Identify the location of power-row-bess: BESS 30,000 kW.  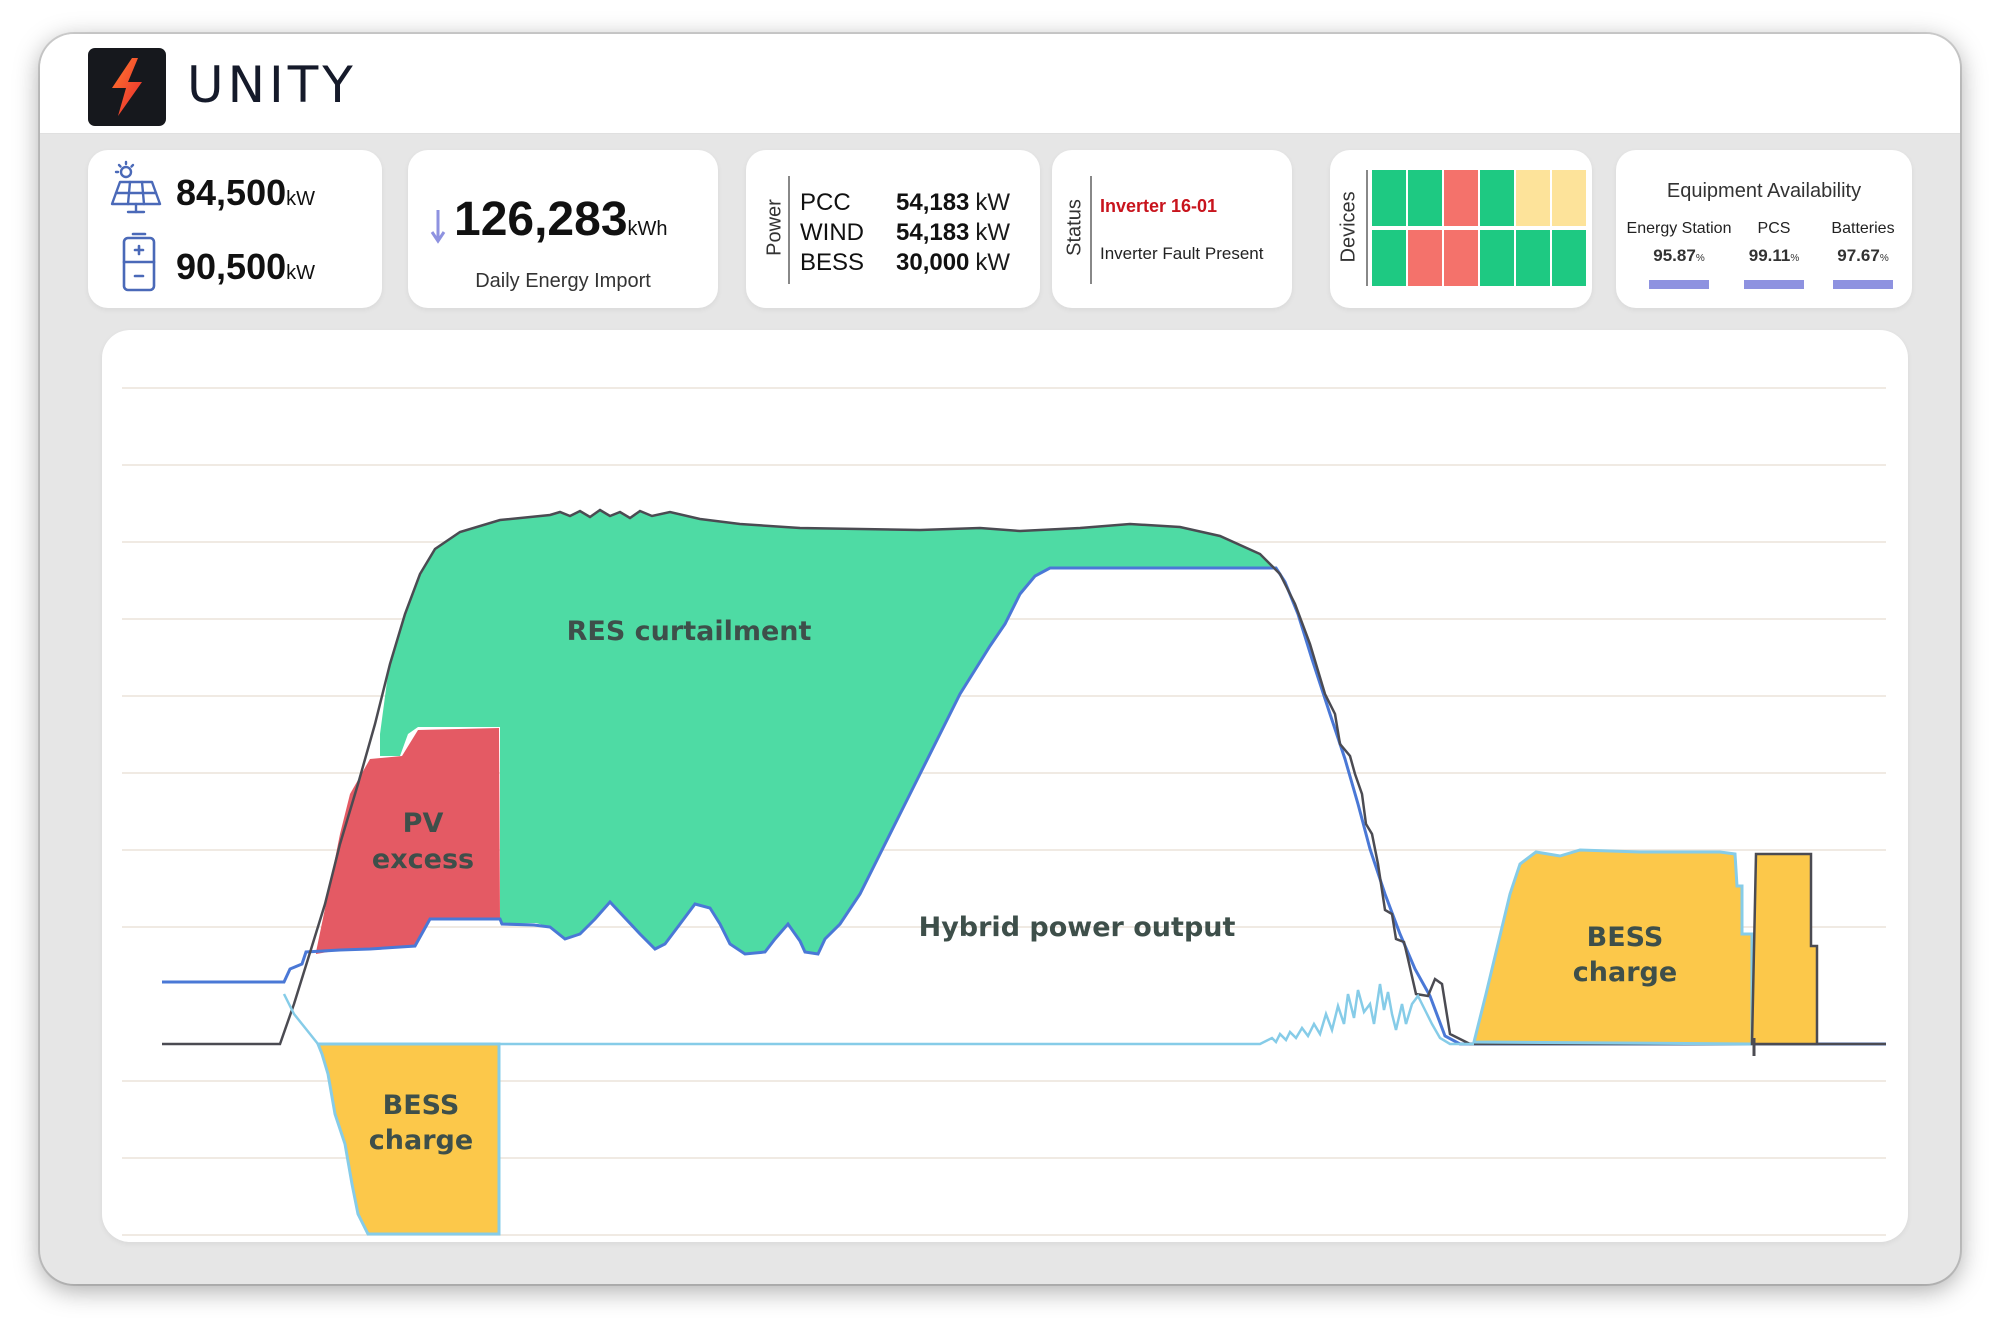
(905, 262).